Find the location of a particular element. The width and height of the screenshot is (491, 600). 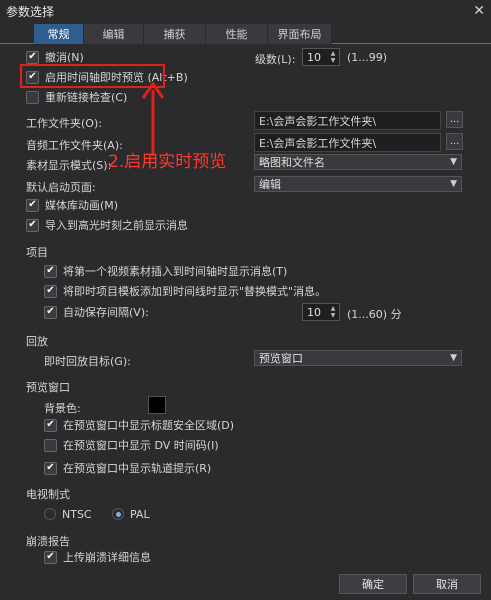

work-folder-label: 工作文件夹(O): is located at coordinates (64, 123).